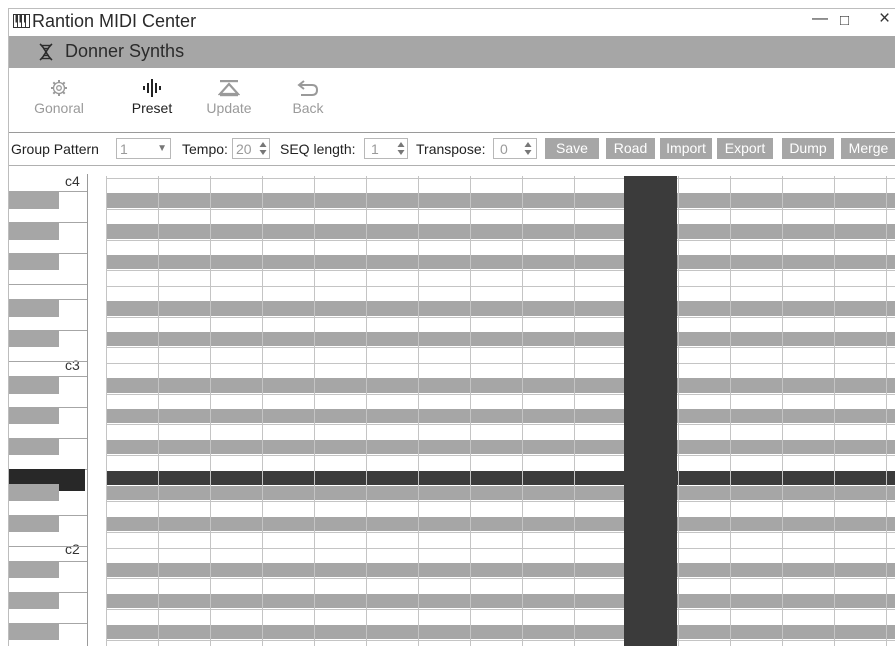 This screenshot has height=646, width=895. I want to click on octave-label-c4: c4, so click(72, 181).